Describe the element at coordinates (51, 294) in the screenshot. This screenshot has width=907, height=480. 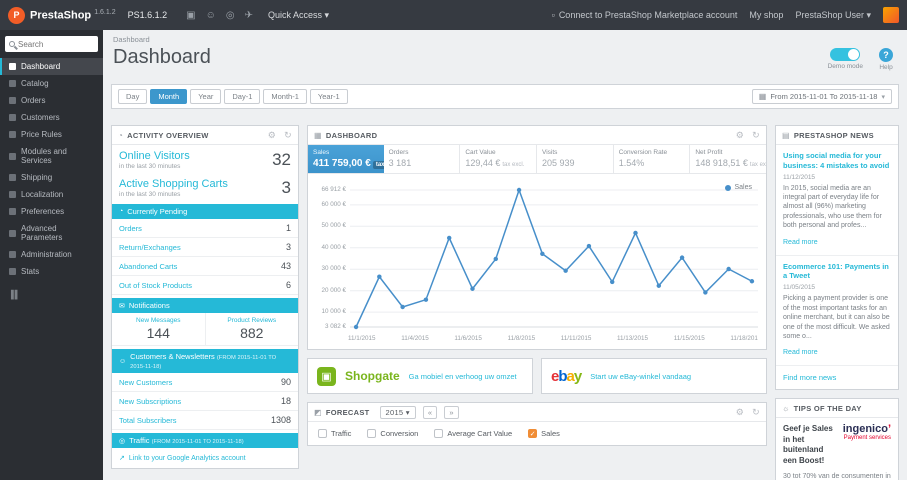
I see `collapse-sidebar-button: ▐▌` at that location.